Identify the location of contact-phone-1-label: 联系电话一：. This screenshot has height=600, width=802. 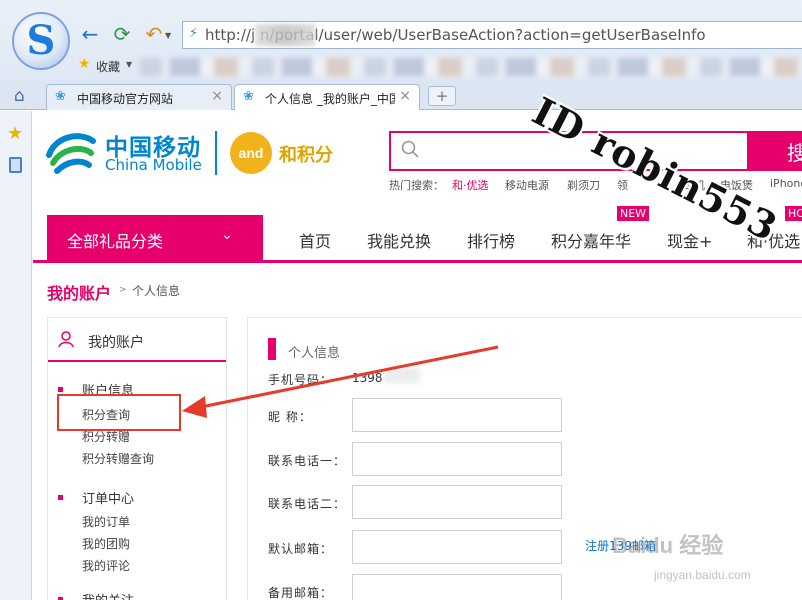
(307, 461).